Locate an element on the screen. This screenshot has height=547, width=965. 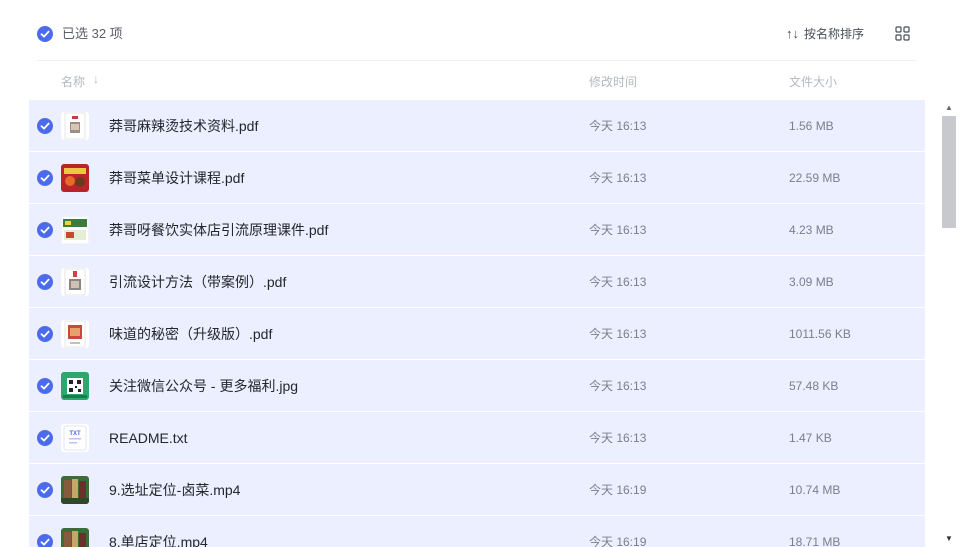
sort-arrows-icon: ↑↓ is located at coordinates (792, 33).